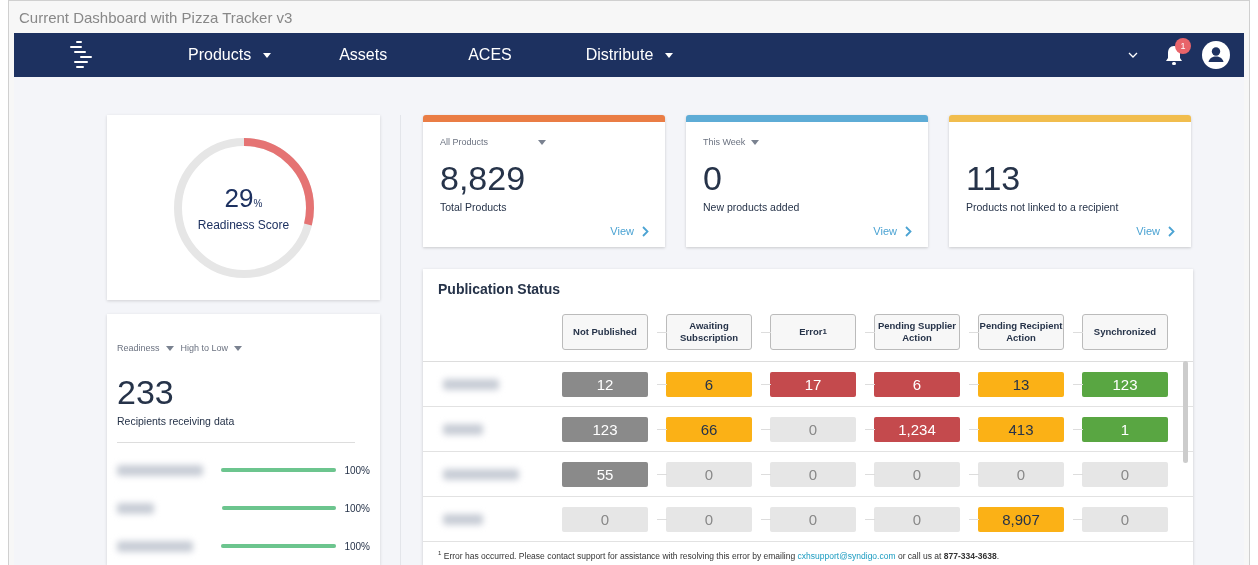 The width and height of the screenshot is (1258, 565). What do you see at coordinates (752, 207) in the screenshot?
I see `stat-label: New products added` at bounding box center [752, 207].